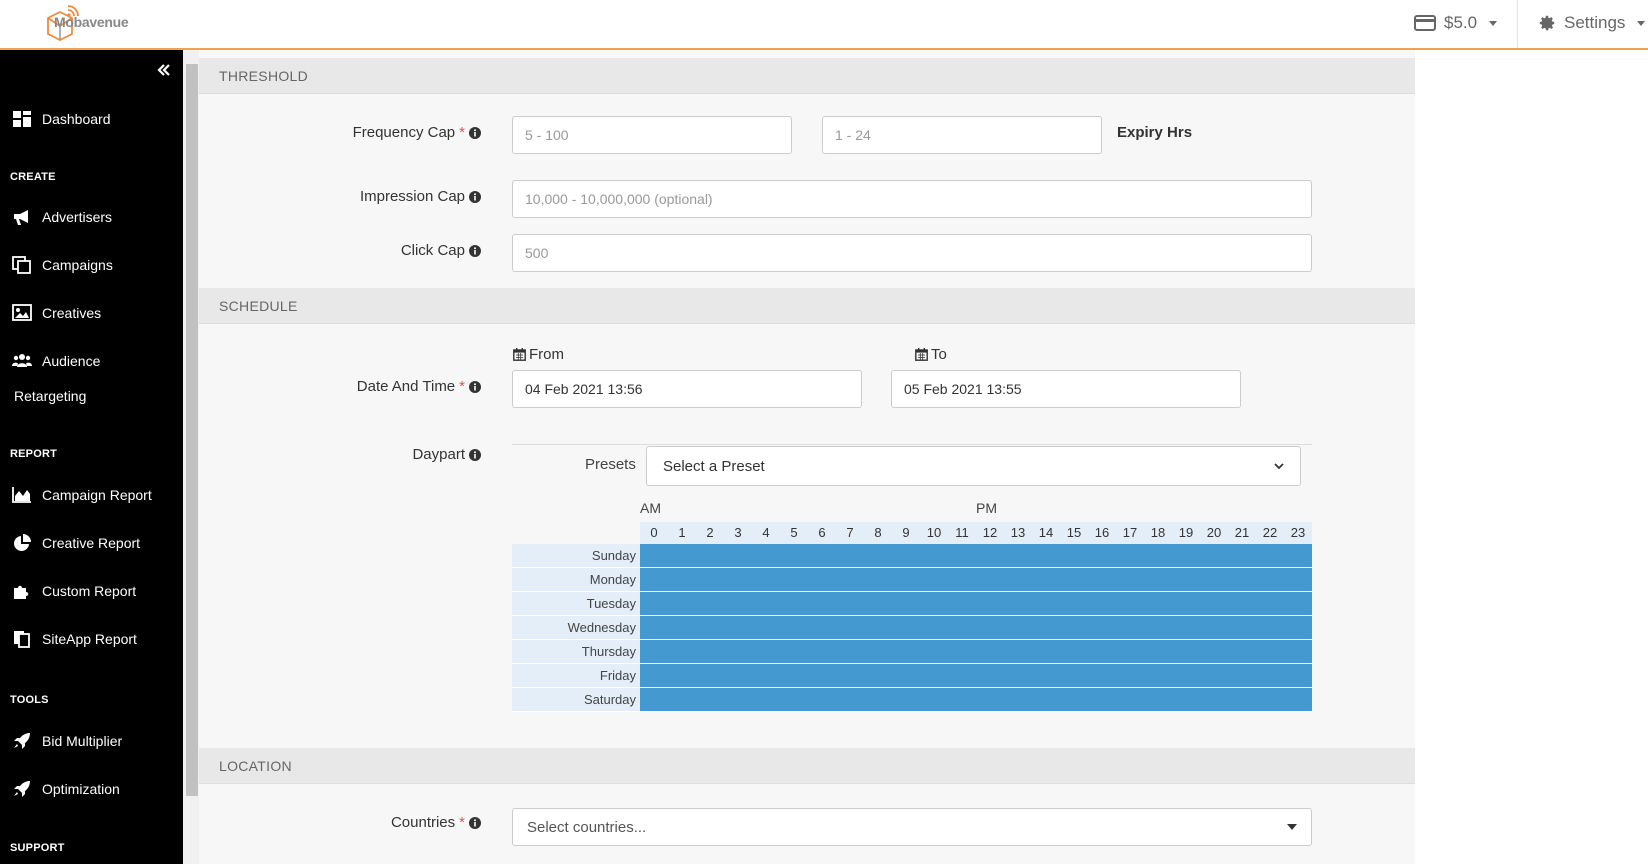 The width and height of the screenshot is (1648, 864). Describe the element at coordinates (82, 741) in the screenshot. I see `sidebar-item-label: Bid Multiplier` at that location.